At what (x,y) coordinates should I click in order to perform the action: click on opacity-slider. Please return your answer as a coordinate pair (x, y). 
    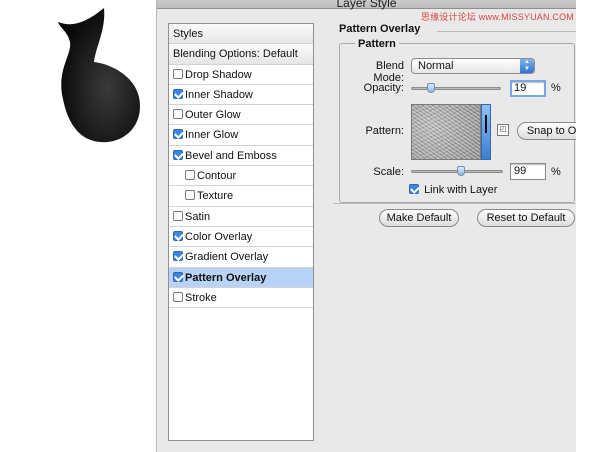
    Looking at the image, I should click on (456, 88).